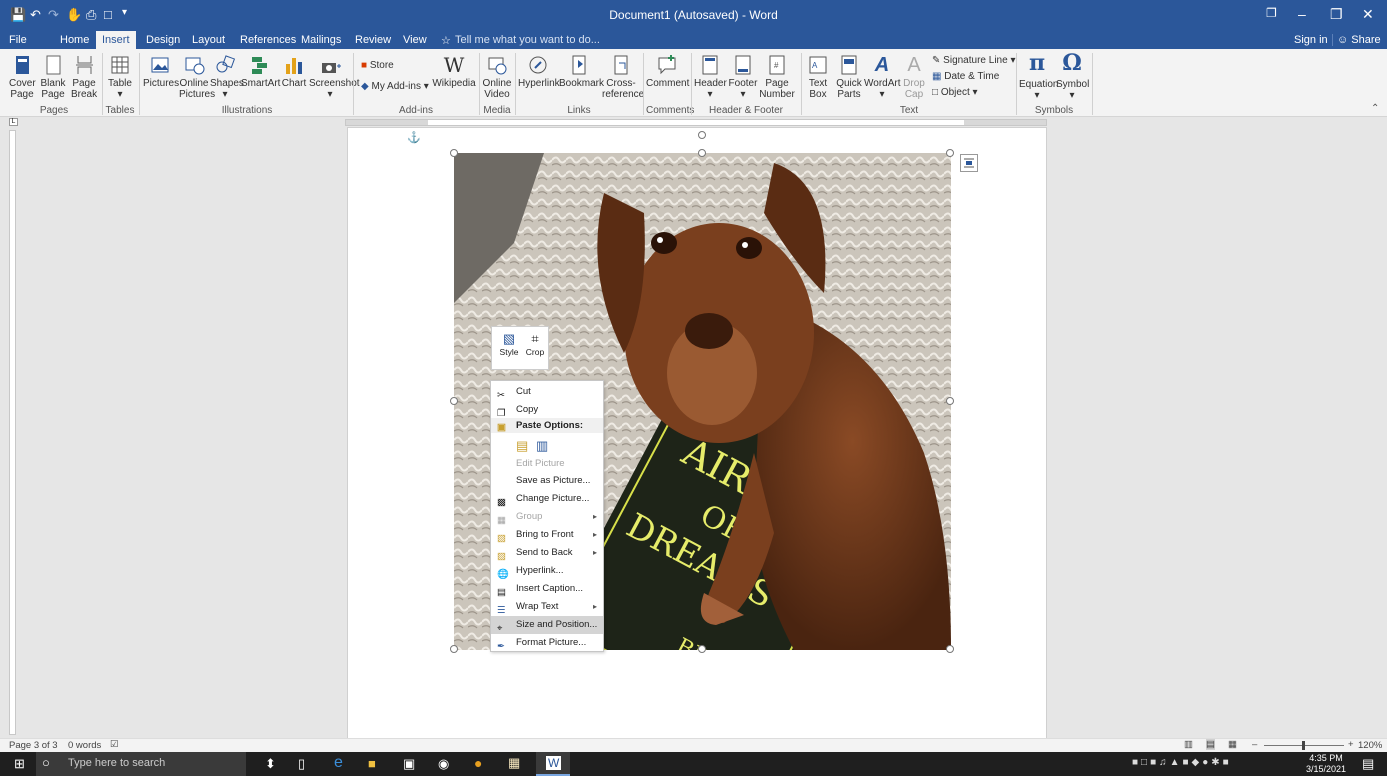  I want to click on header-button: Header ▾, so click(710, 77).